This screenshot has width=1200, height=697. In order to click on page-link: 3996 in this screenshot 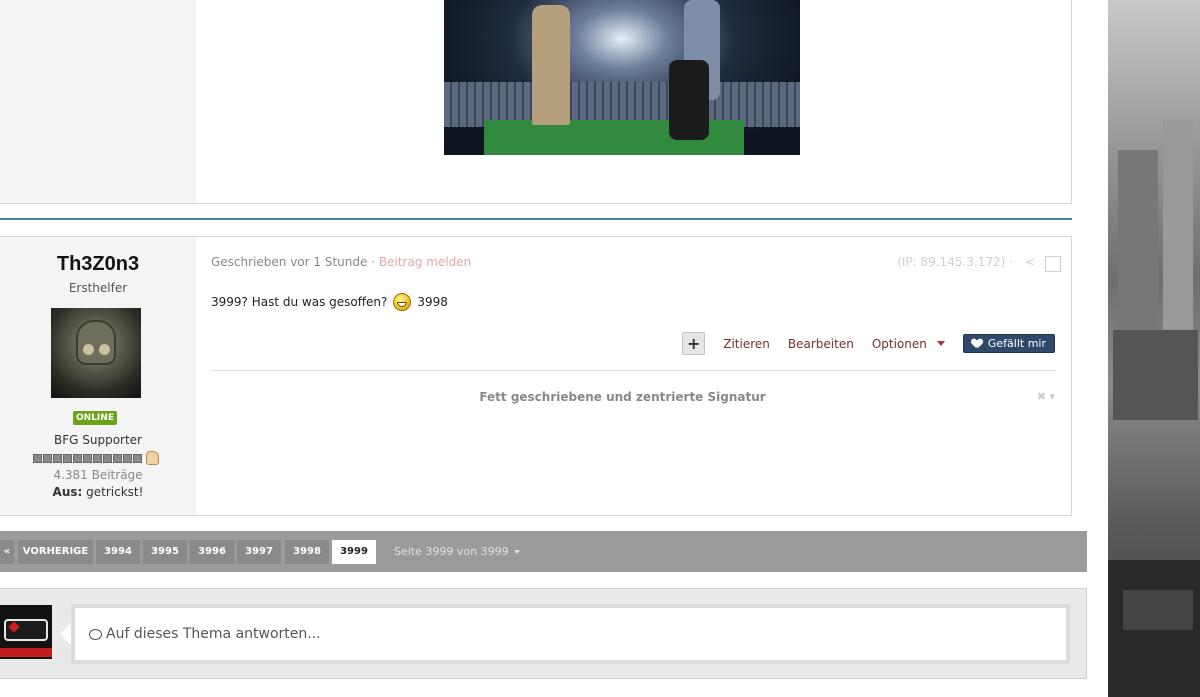, I will do `click(212, 552)`.